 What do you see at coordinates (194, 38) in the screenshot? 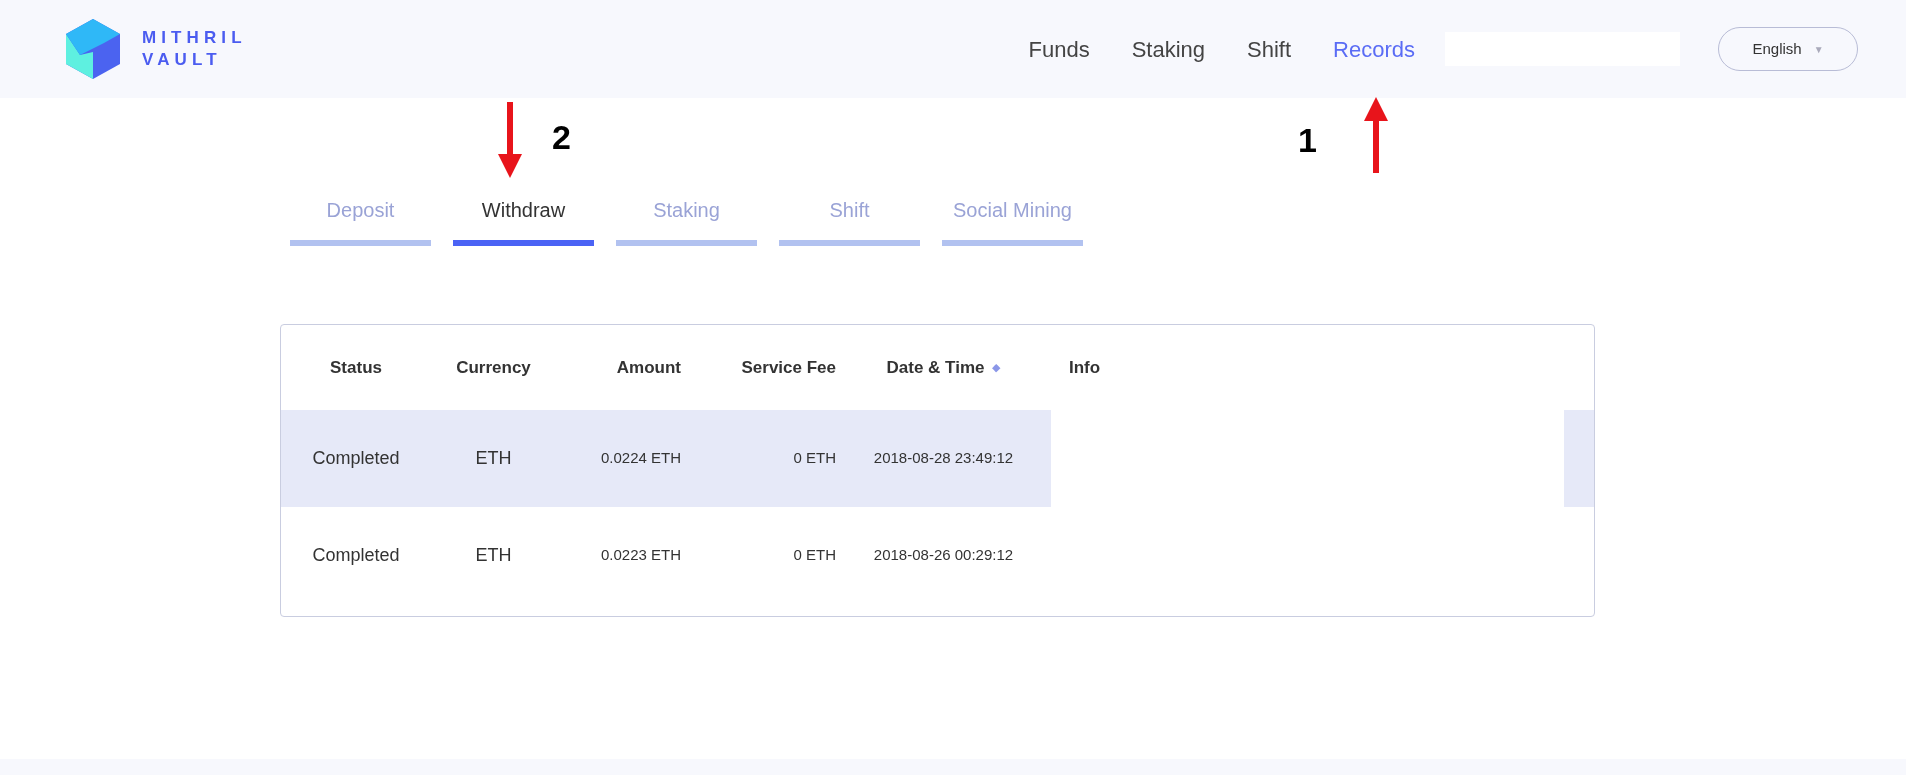
I see `logo-text: MITHRIL` at bounding box center [194, 38].